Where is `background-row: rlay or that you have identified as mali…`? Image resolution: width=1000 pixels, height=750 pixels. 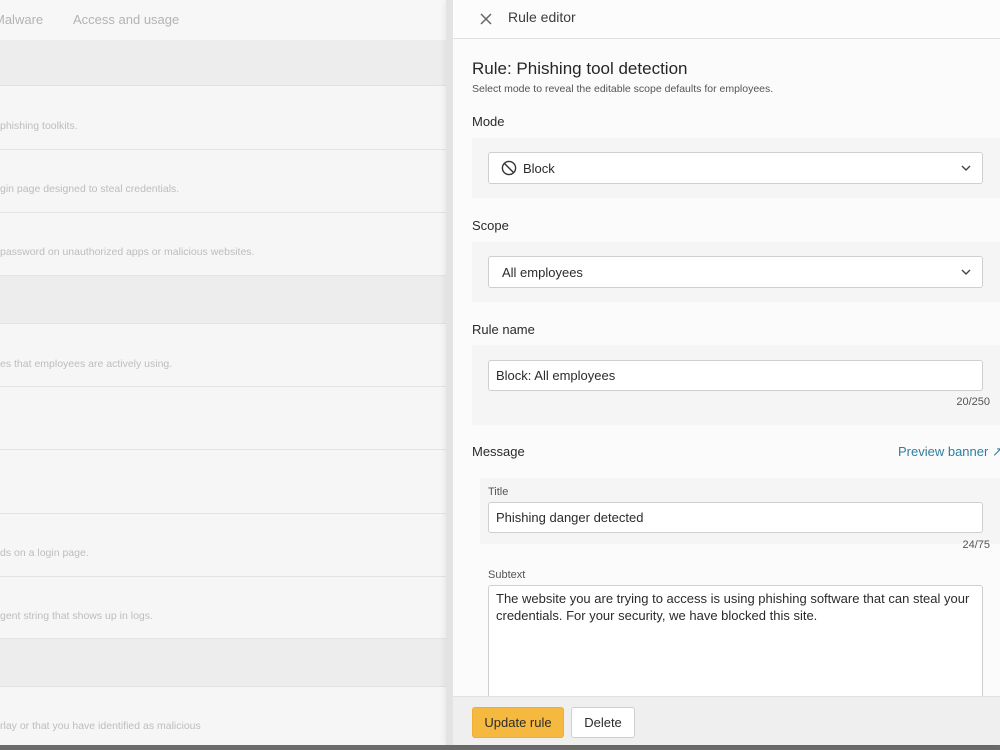 background-row: rlay or that you have identified as mali… is located at coordinates (223, 716).